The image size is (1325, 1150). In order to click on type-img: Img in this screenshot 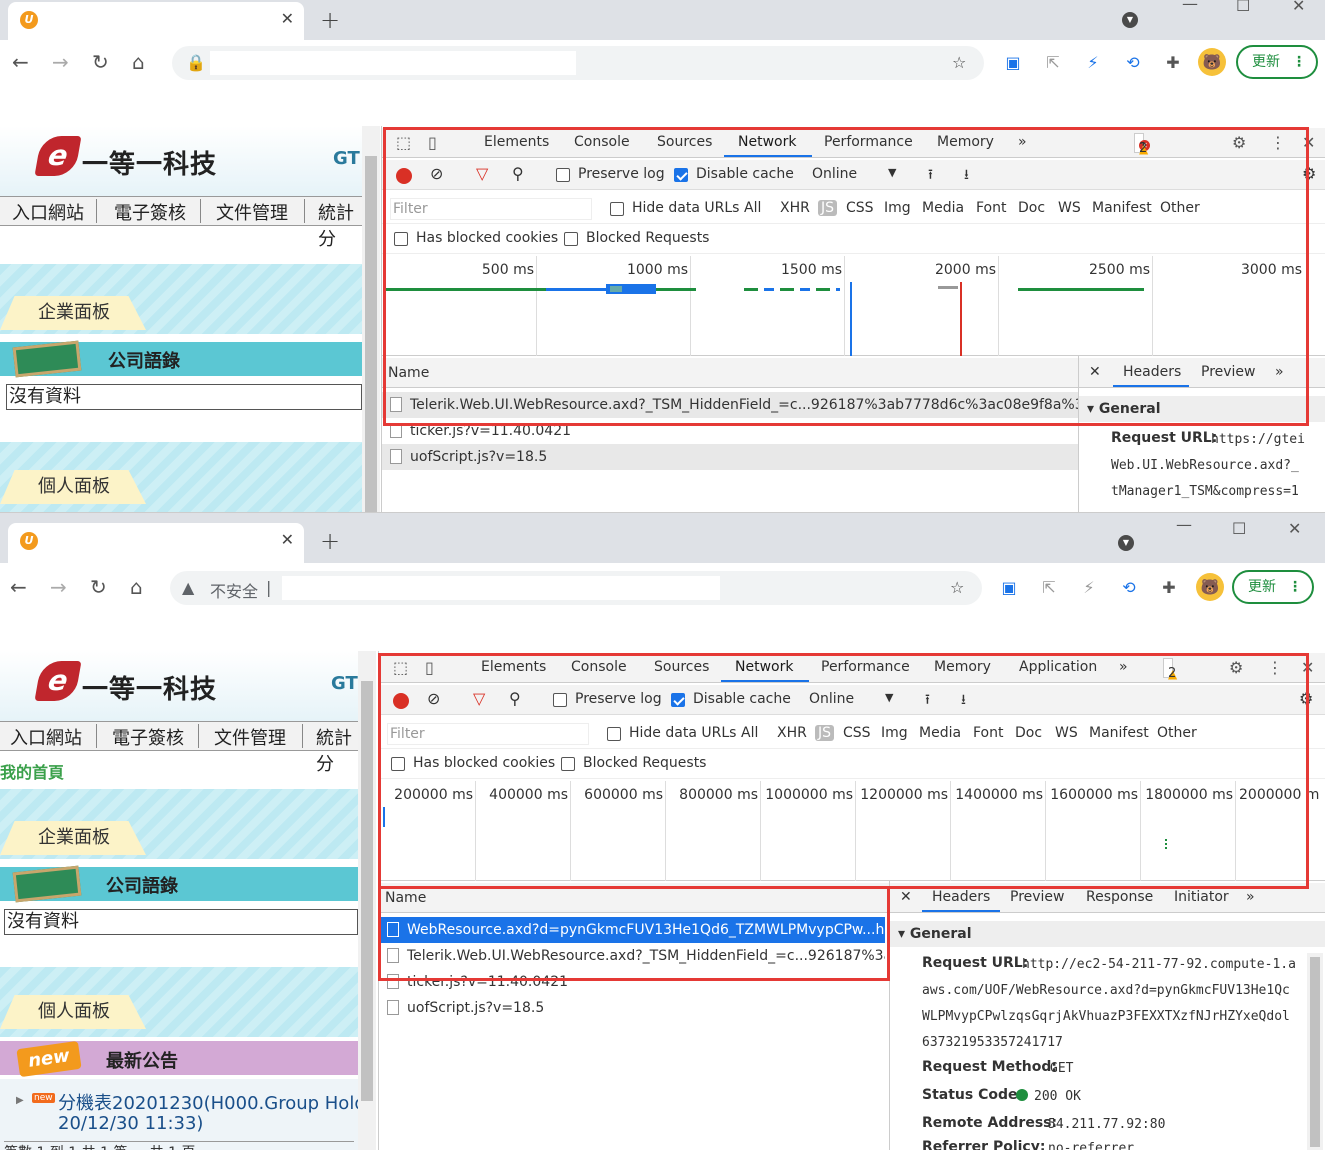, I will do `click(897, 208)`.